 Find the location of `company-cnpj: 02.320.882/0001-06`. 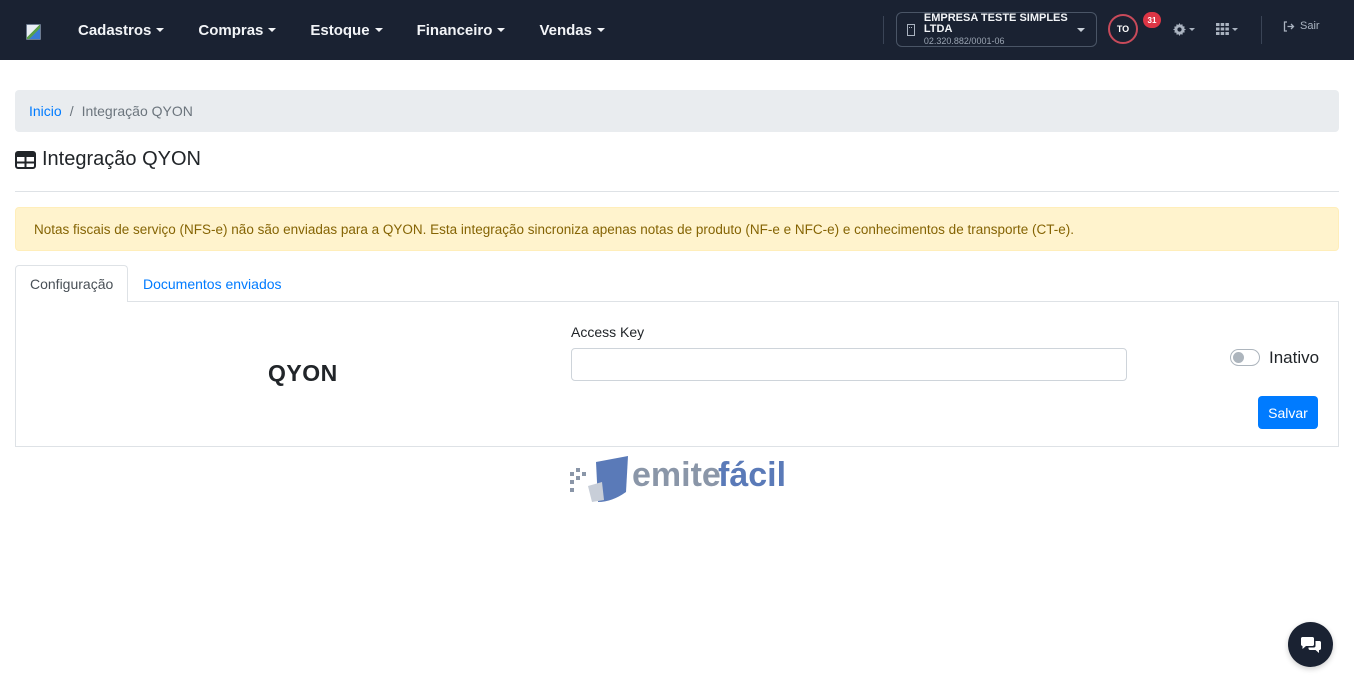

company-cnpj: 02.320.882/0001-06 is located at coordinates (964, 41).